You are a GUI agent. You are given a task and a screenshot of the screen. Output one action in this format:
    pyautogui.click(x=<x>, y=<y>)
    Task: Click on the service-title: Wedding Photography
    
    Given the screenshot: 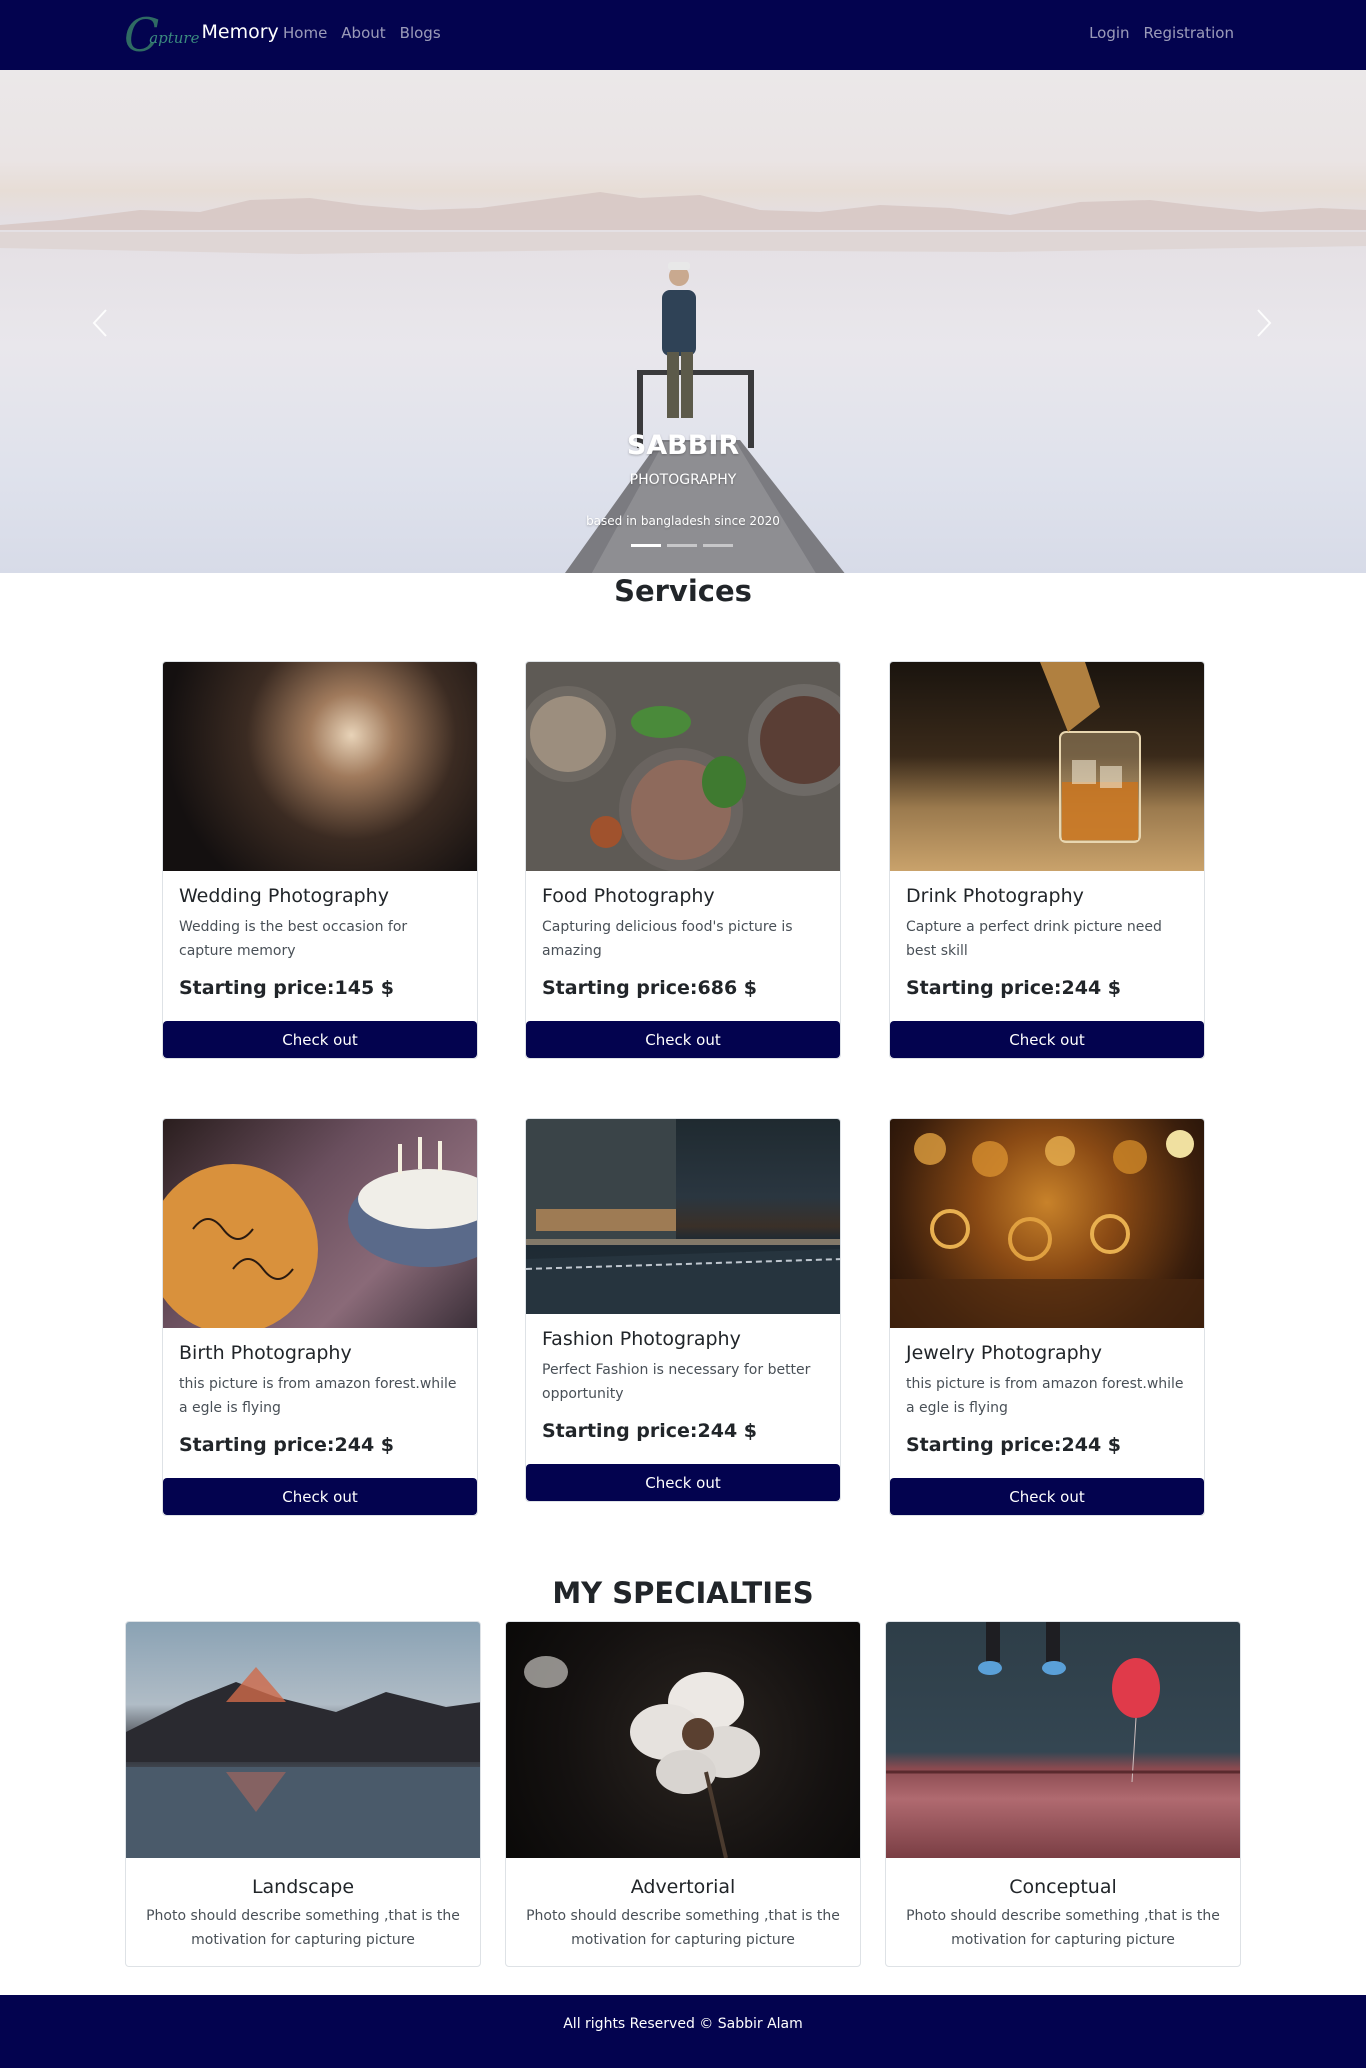 What is the action you would take?
    pyautogui.click(x=284, y=896)
    